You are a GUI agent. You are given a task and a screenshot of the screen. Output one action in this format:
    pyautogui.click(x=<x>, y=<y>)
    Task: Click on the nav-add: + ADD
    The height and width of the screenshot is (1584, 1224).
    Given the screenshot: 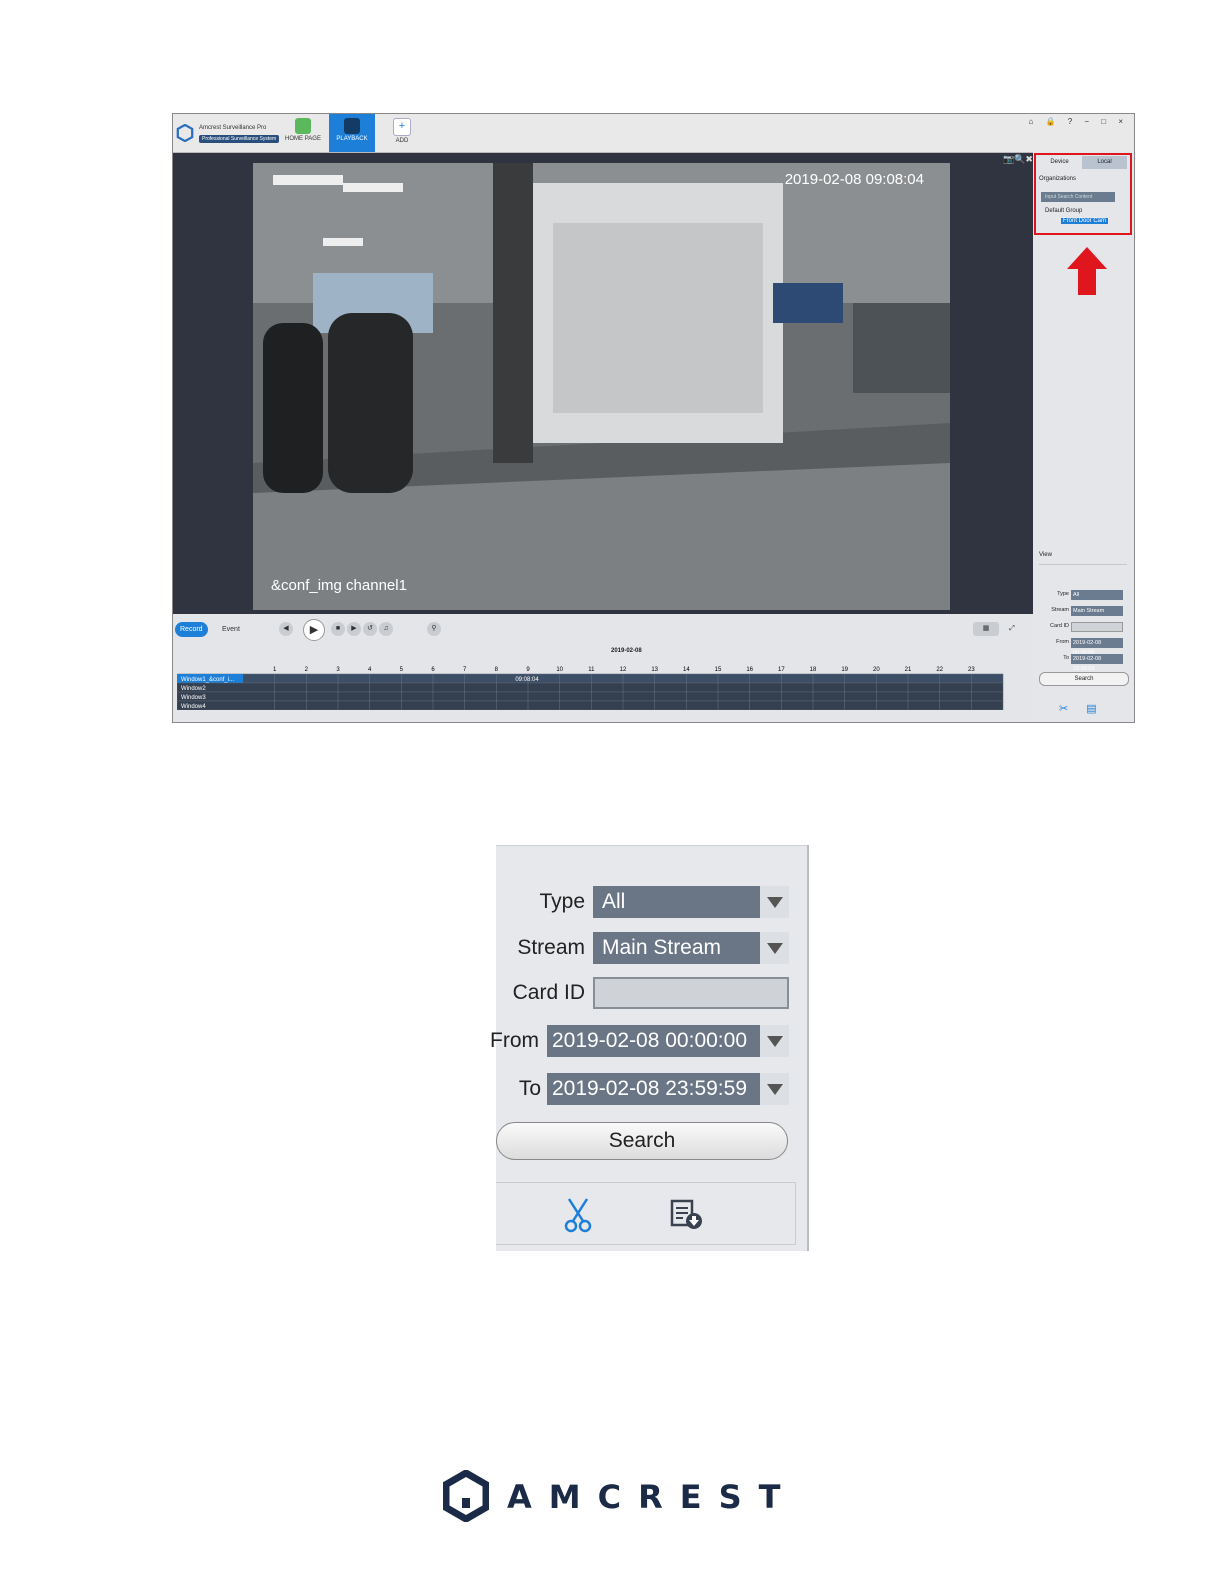 What is the action you would take?
    pyautogui.click(x=402, y=133)
    